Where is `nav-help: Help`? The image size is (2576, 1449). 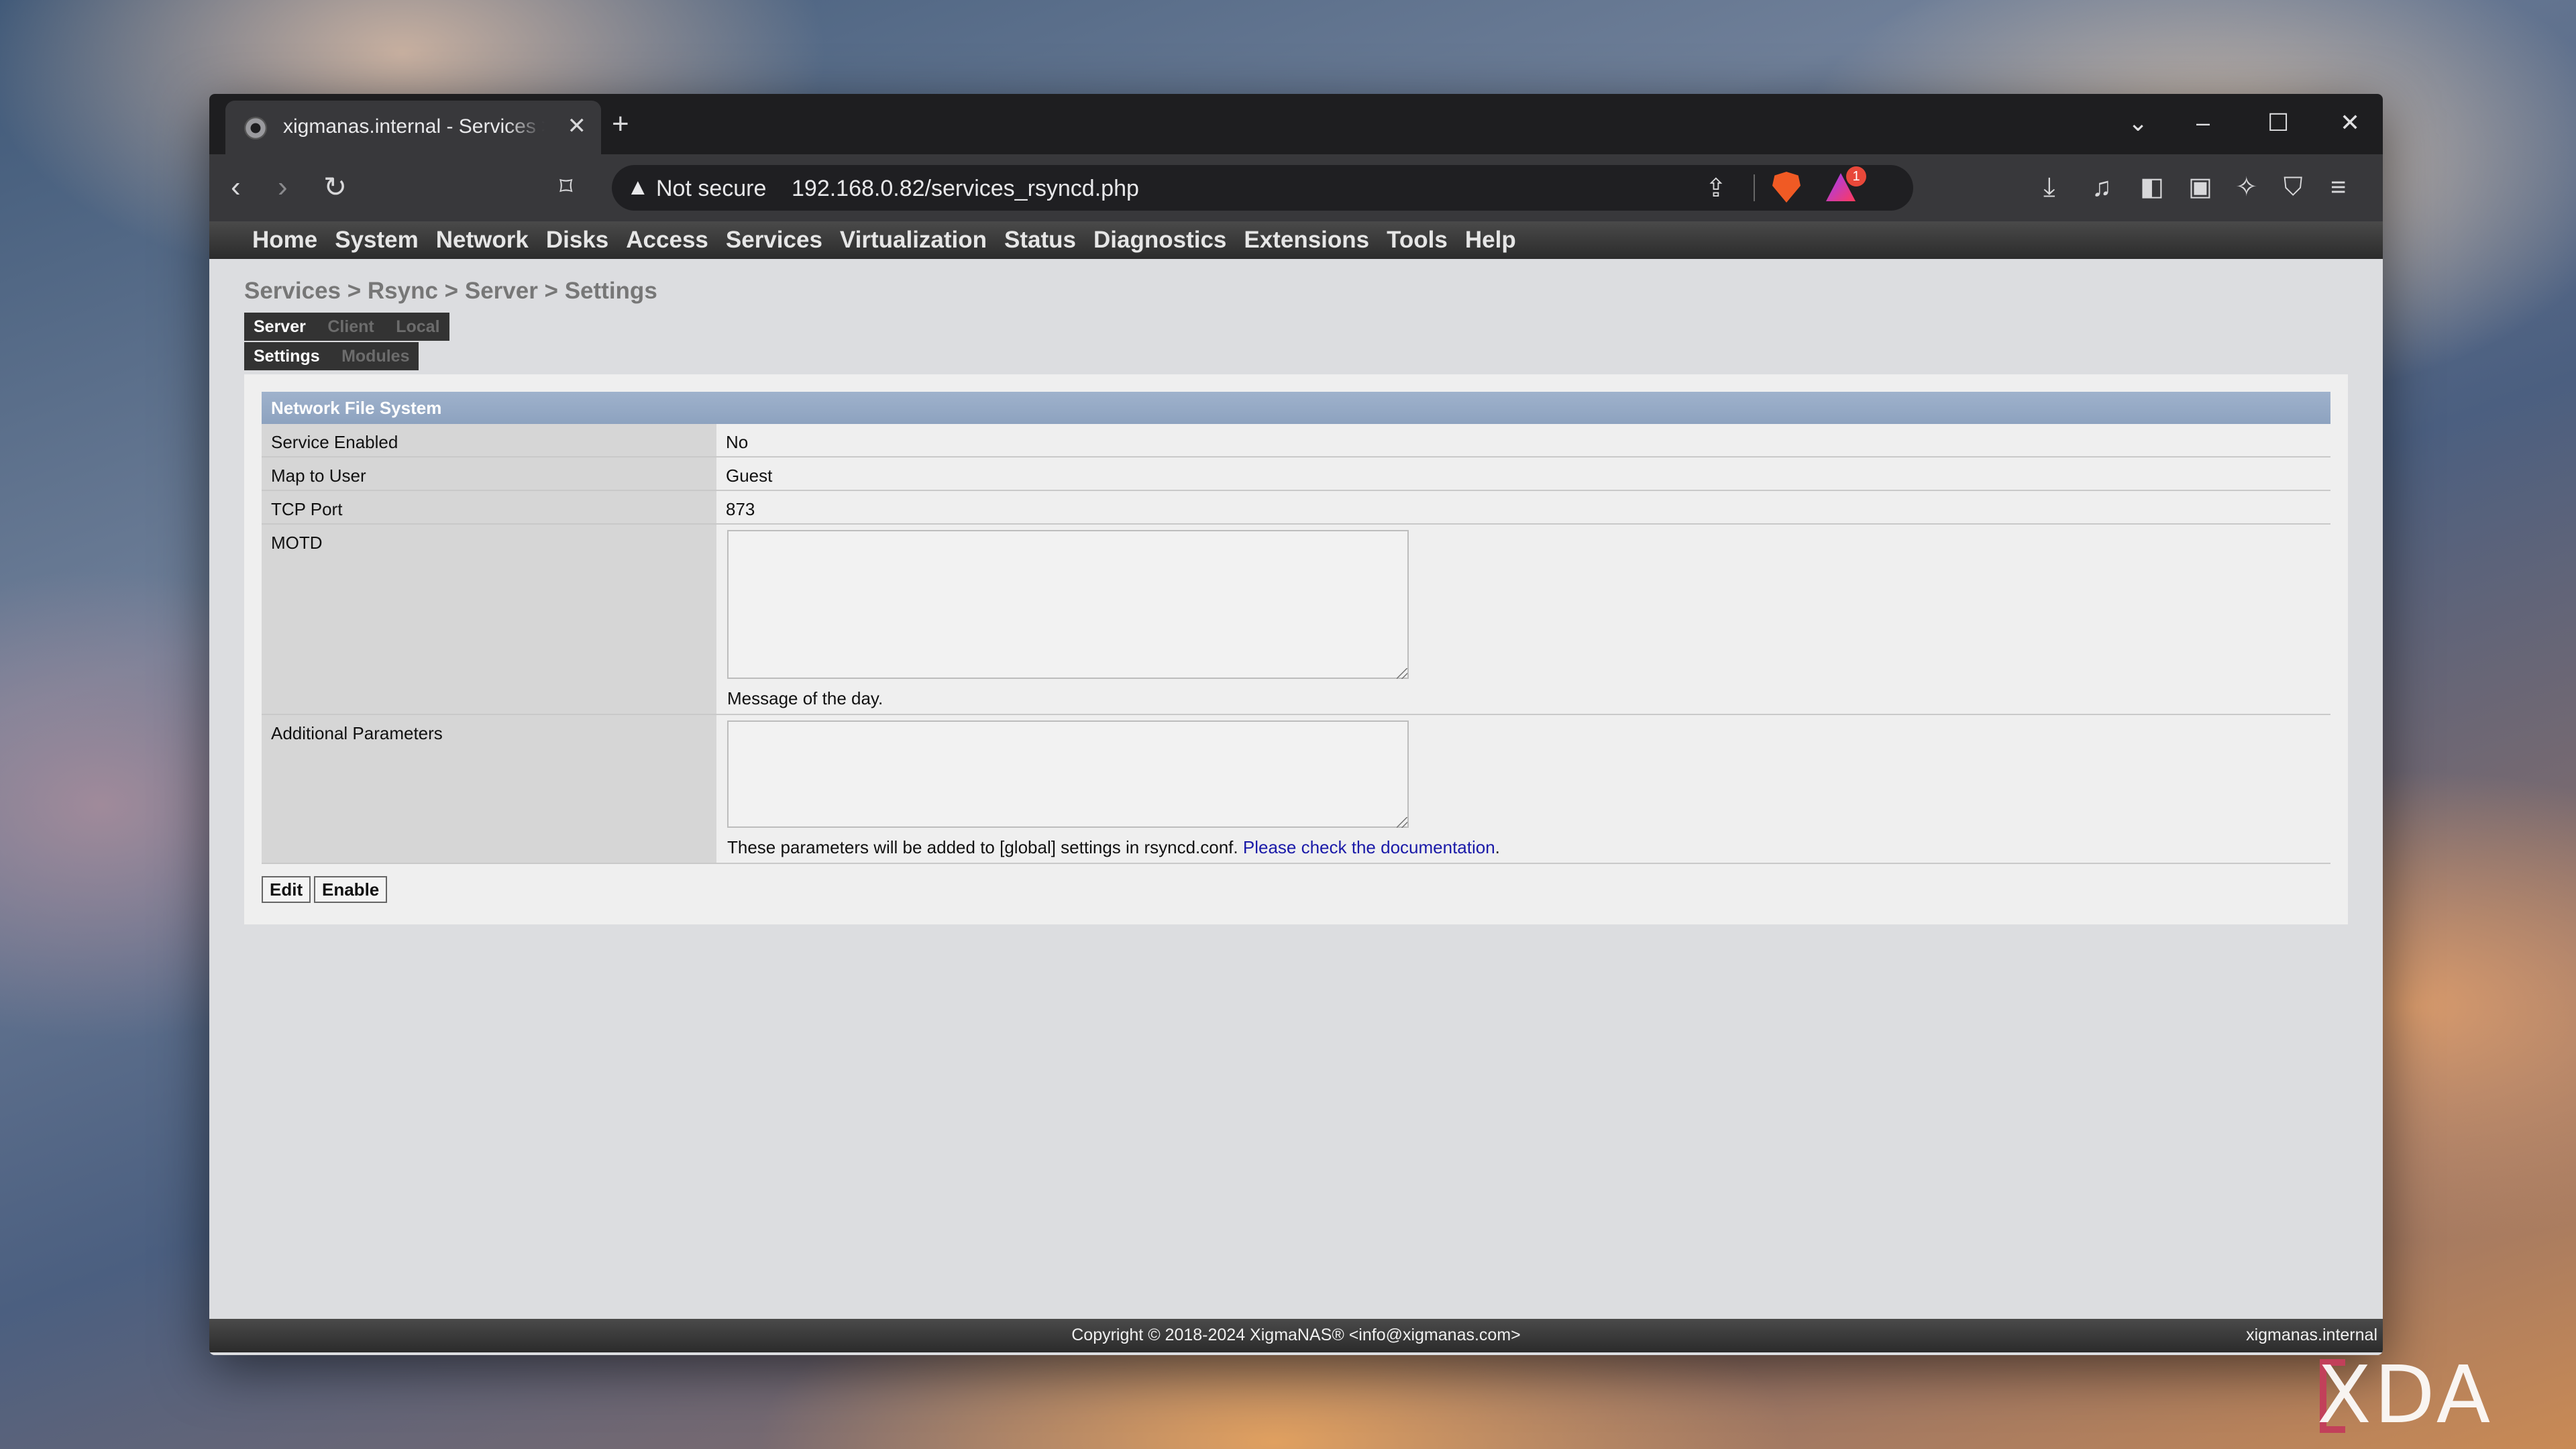
nav-help: Help is located at coordinates (1490, 240).